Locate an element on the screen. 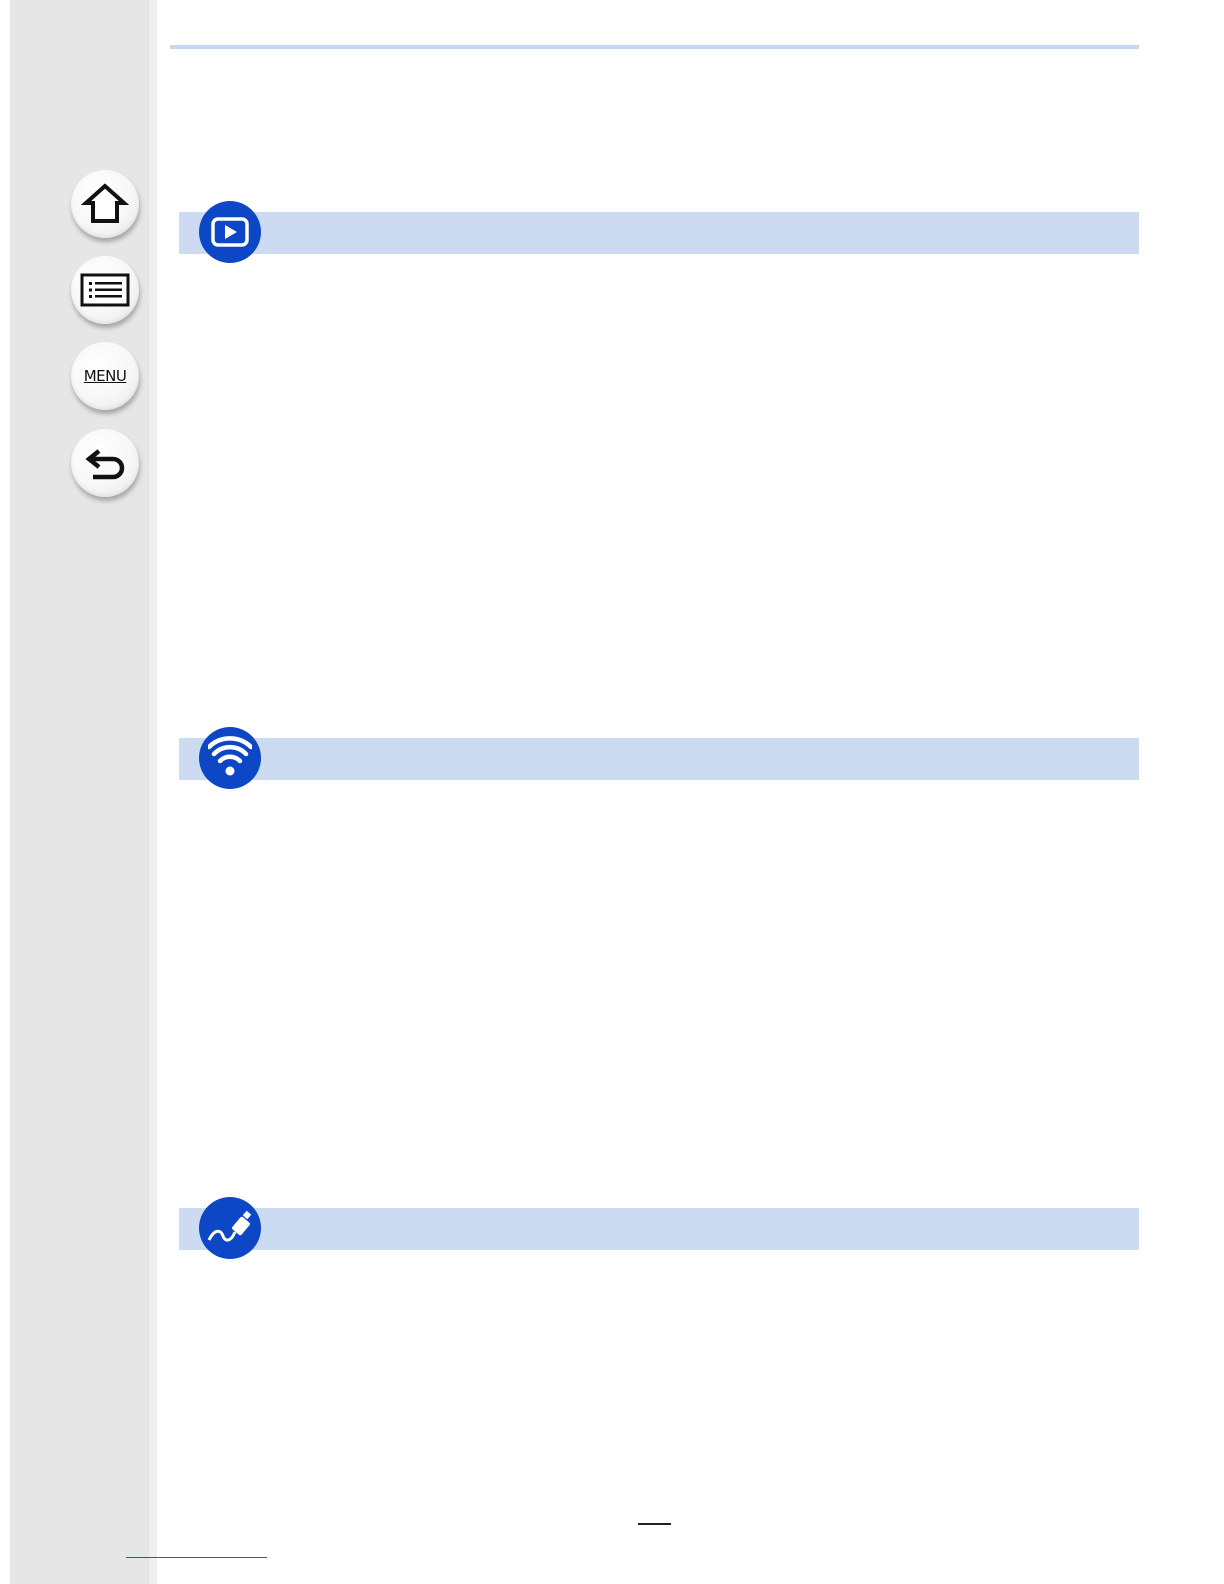  sidebar-edge is located at coordinates (153, 792).